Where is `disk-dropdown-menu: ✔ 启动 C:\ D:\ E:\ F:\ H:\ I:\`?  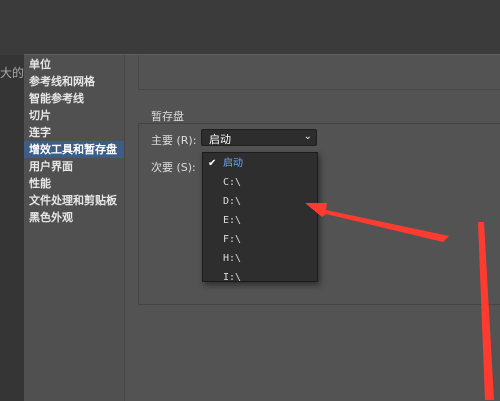 disk-dropdown-menu: ✔ 启动 C:\ D:\ E:\ F:\ H:\ I:\ is located at coordinates (260, 217).